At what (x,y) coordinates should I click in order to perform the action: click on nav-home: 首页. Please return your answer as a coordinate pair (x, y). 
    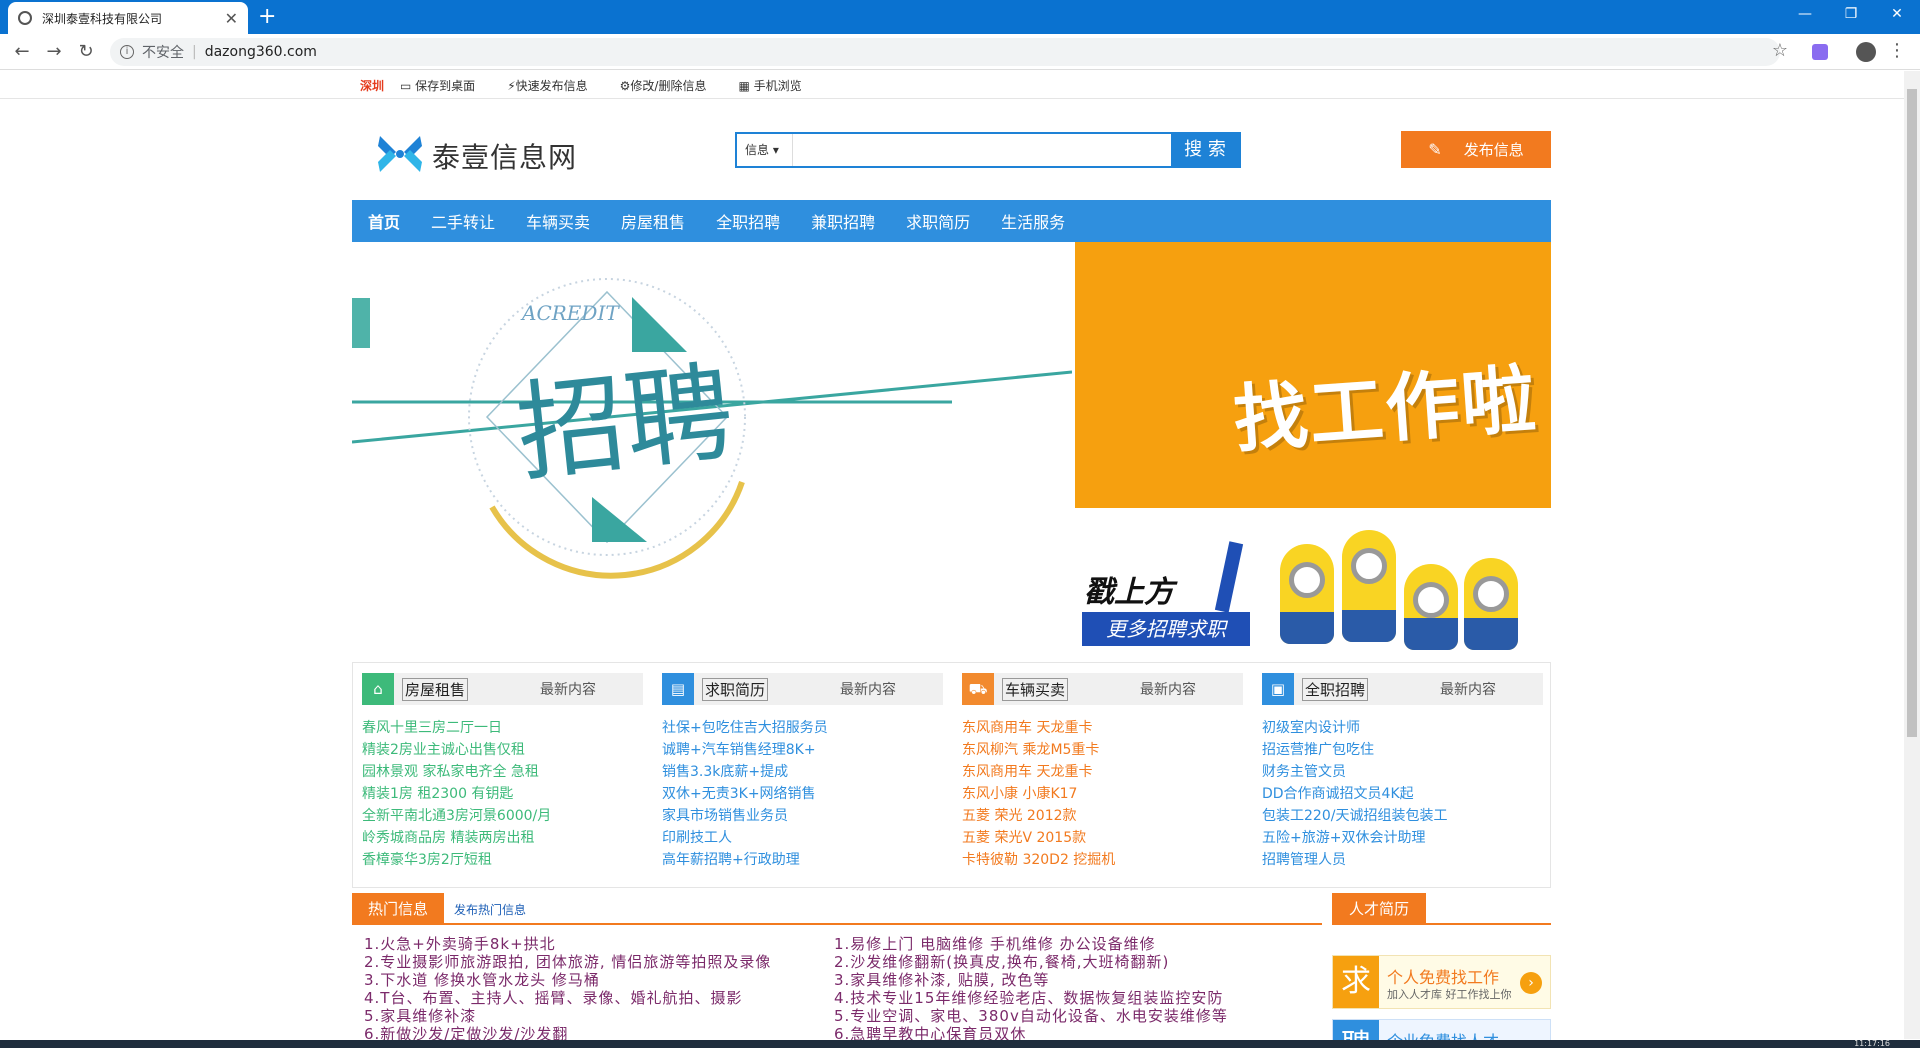
    Looking at the image, I should click on (384, 221).